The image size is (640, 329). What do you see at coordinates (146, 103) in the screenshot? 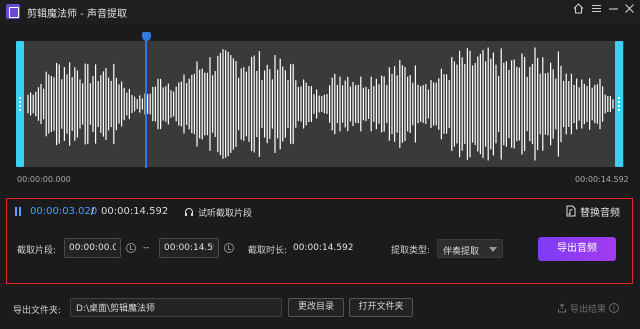
I see `playhead-line` at bounding box center [146, 103].